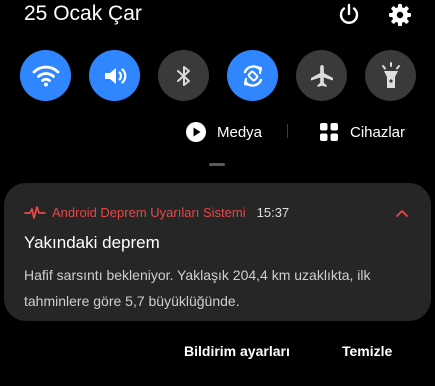  I want to click on earthquake-pulse-icon, so click(35, 212).